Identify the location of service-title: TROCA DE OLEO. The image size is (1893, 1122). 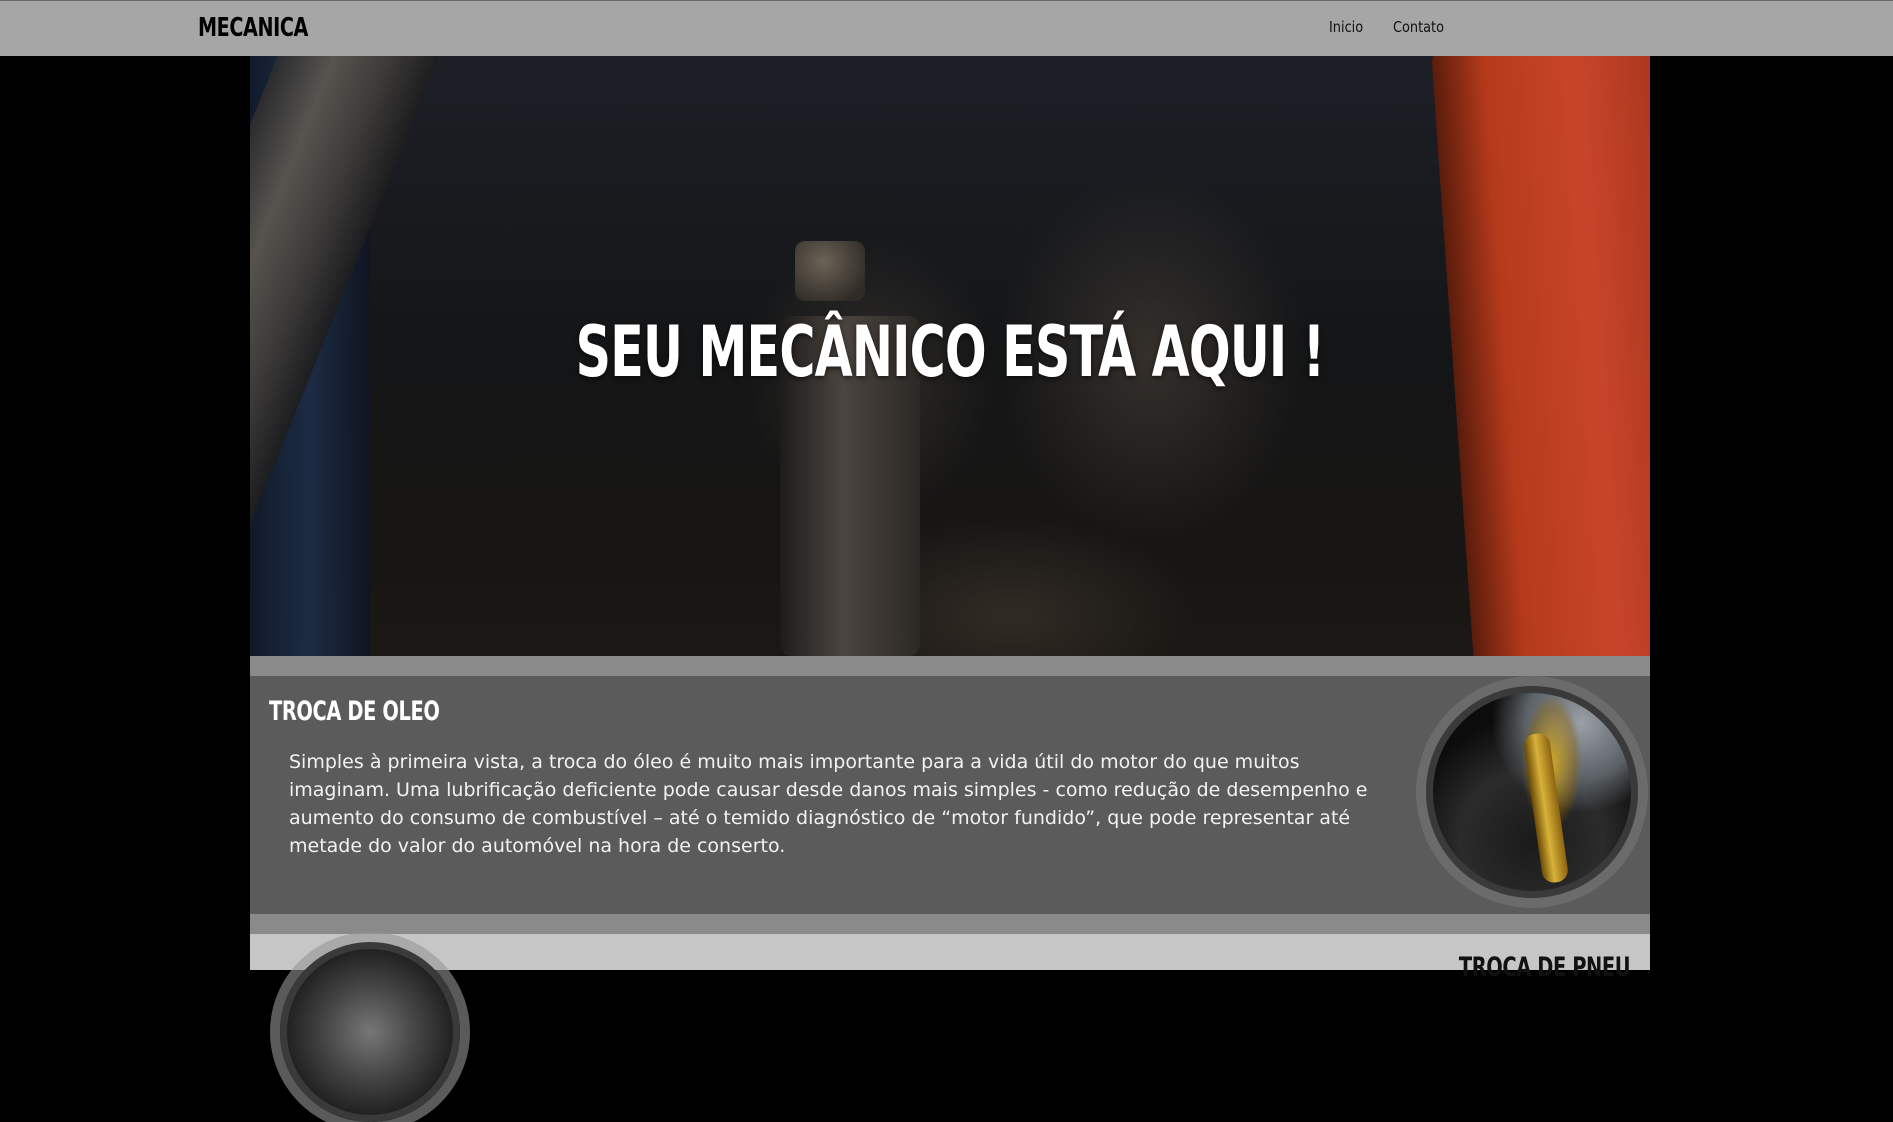
(354, 711).